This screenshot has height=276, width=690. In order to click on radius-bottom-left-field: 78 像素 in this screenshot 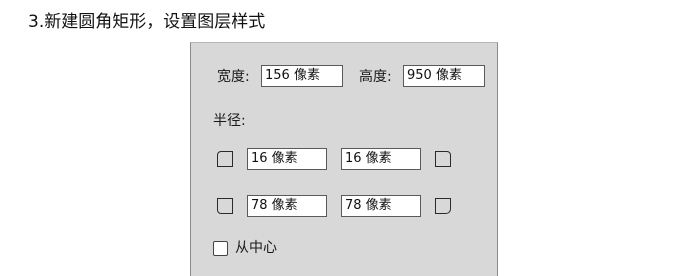, I will do `click(287, 206)`.